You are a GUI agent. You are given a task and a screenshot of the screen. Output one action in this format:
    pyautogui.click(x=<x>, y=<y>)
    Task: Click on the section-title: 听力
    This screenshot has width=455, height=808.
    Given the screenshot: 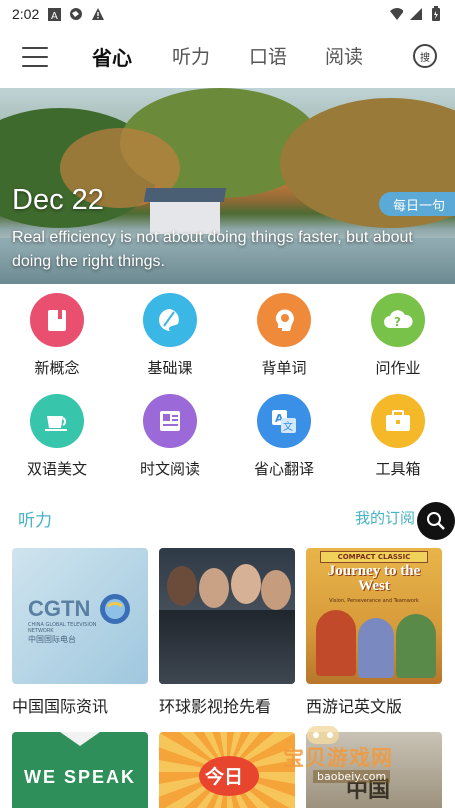 What is the action you would take?
    pyautogui.click(x=35, y=521)
    